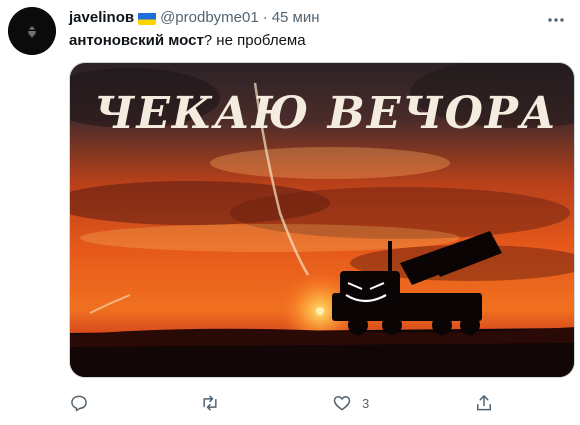  What do you see at coordinates (147, 18) in the screenshot?
I see `flag-icon` at bounding box center [147, 18].